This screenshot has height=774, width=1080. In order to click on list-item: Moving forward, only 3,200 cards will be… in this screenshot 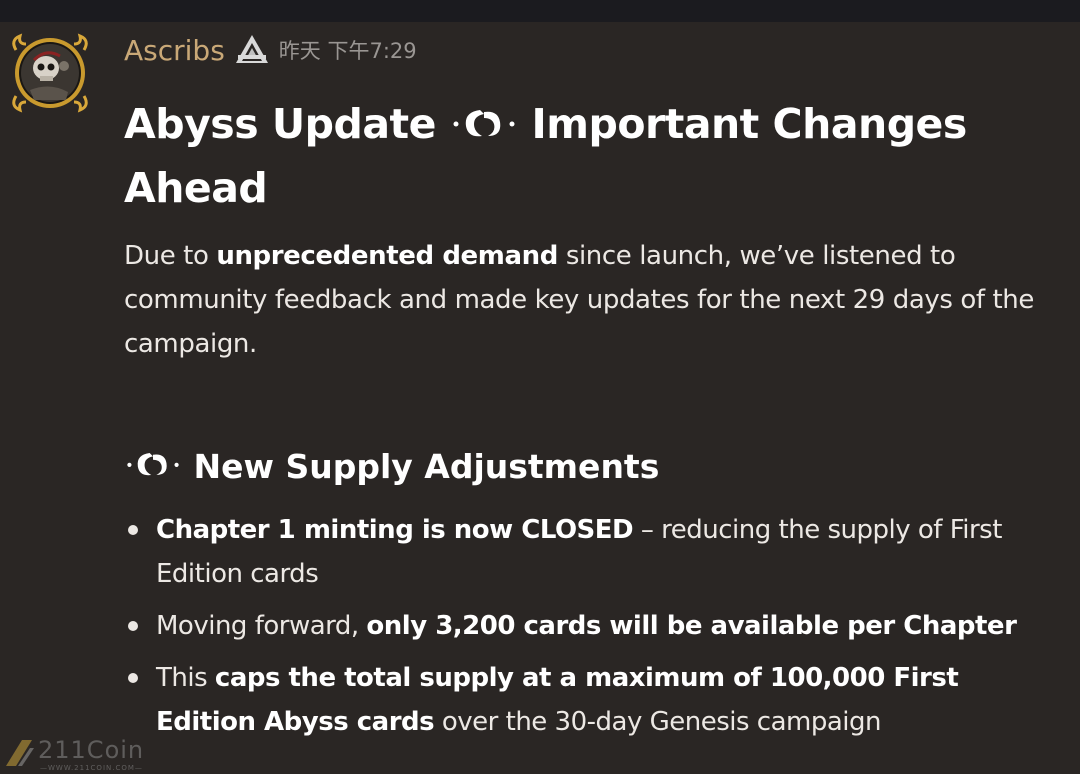, I will do `click(589, 626)`.